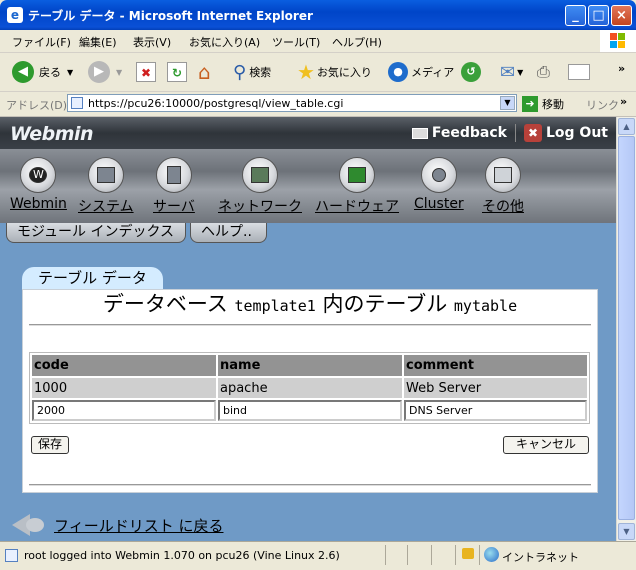 Image resolution: width=636 pixels, height=570 pixels. I want to click on windows-logo-icon, so click(618, 41).